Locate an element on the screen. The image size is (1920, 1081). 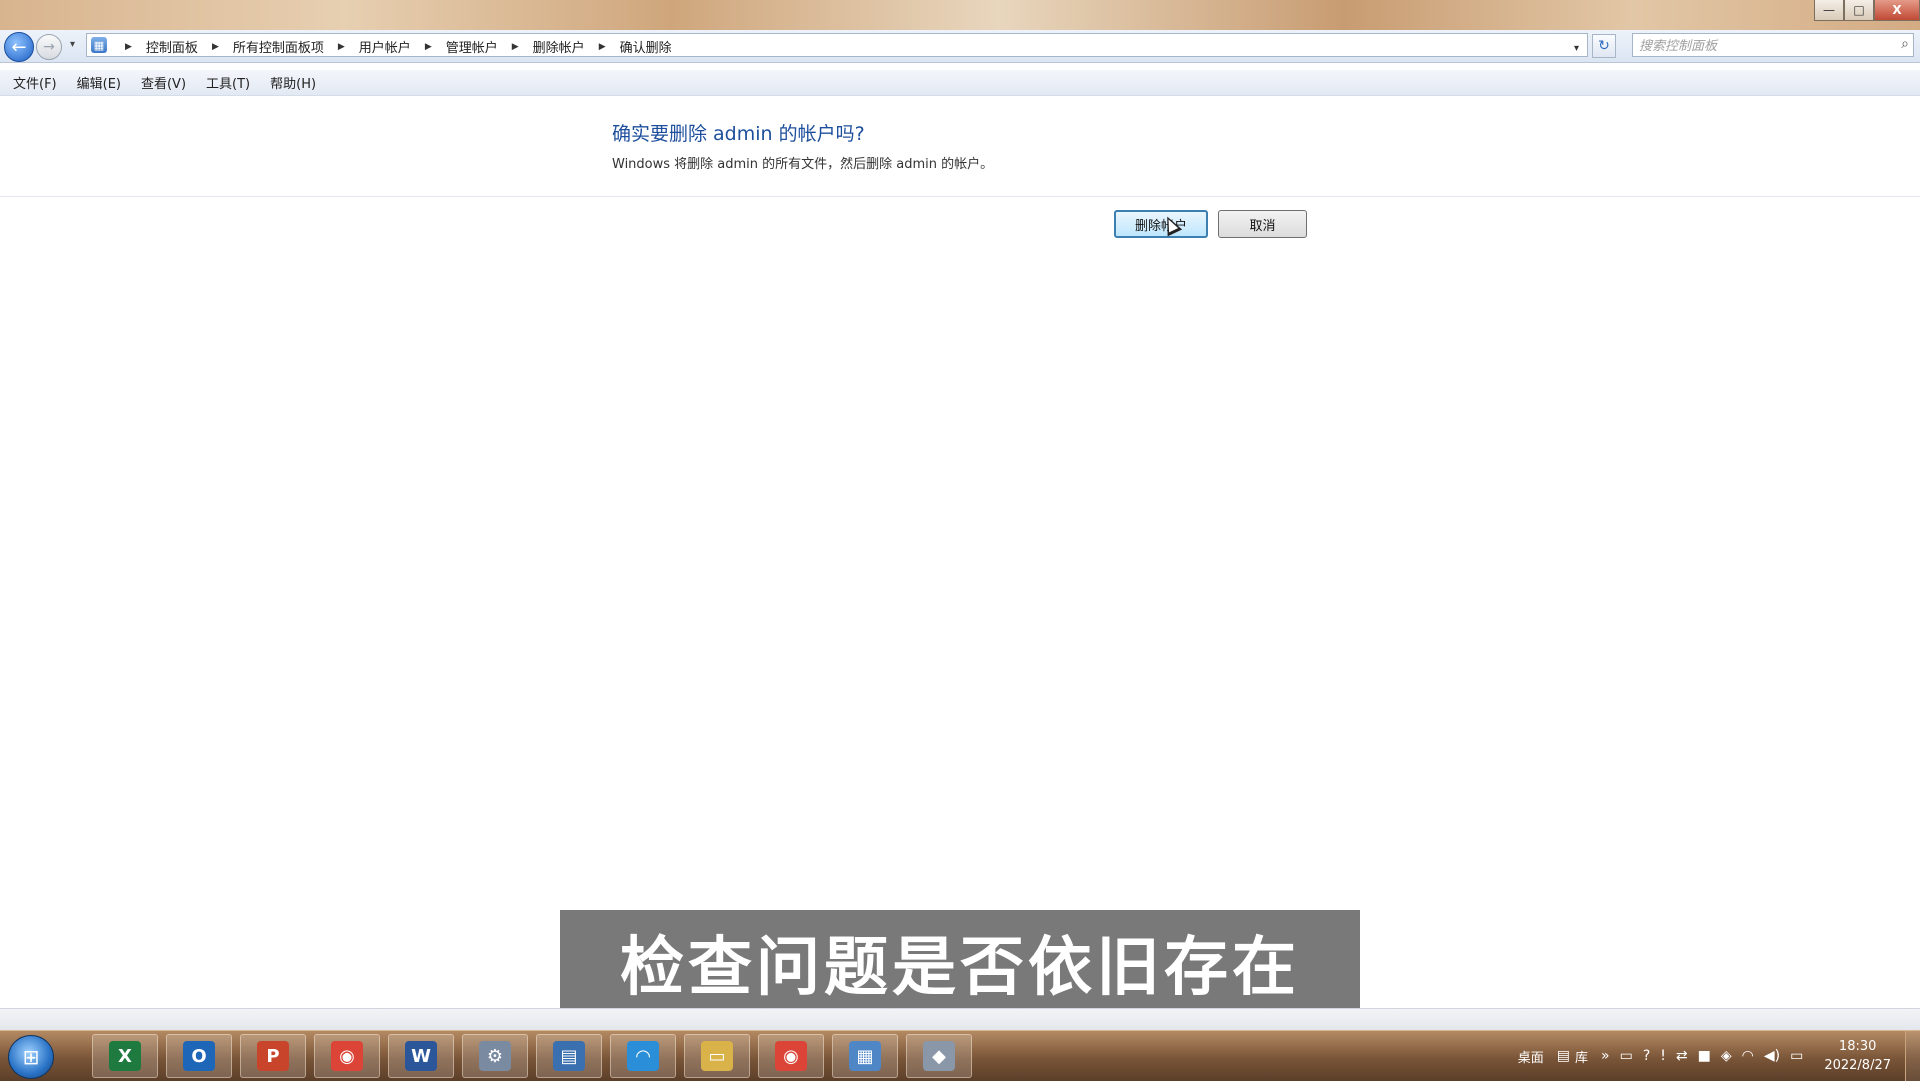
tray-monitor-icon: ▭ is located at coordinates (1626, 1056).